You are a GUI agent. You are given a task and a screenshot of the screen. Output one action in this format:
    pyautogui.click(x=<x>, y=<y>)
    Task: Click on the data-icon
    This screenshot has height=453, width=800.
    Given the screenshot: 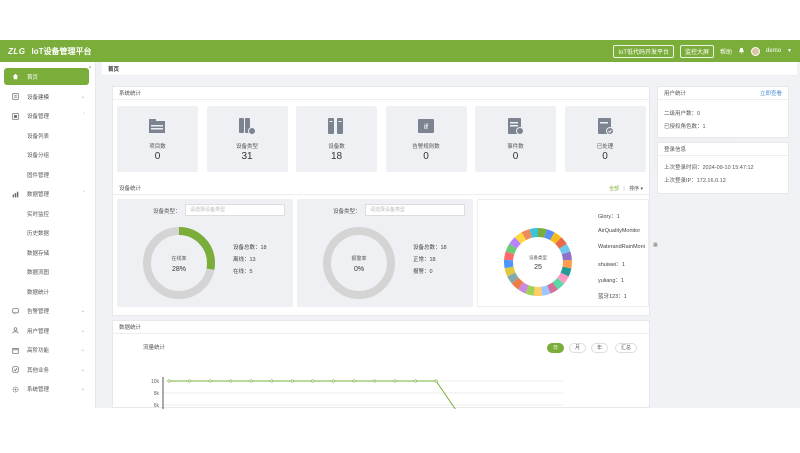 What is the action you would take?
    pyautogui.click(x=15, y=194)
    